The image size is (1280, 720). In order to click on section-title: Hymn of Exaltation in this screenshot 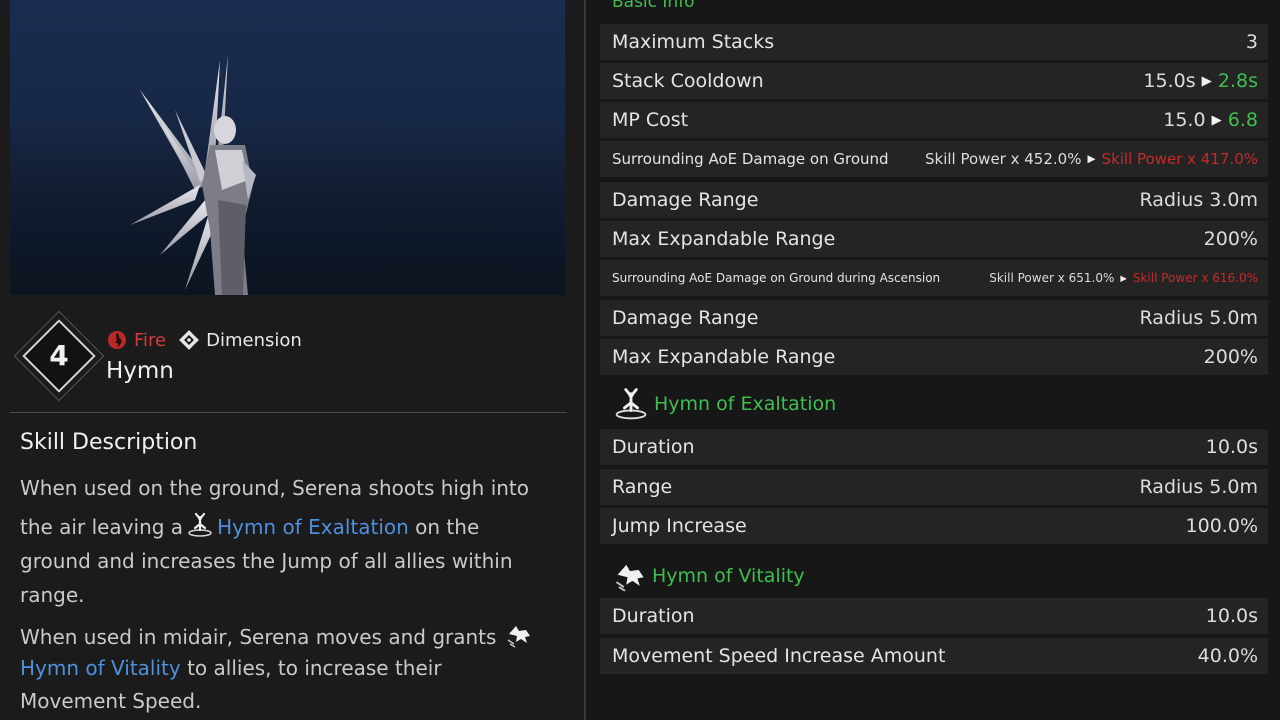, I will do `click(745, 404)`.